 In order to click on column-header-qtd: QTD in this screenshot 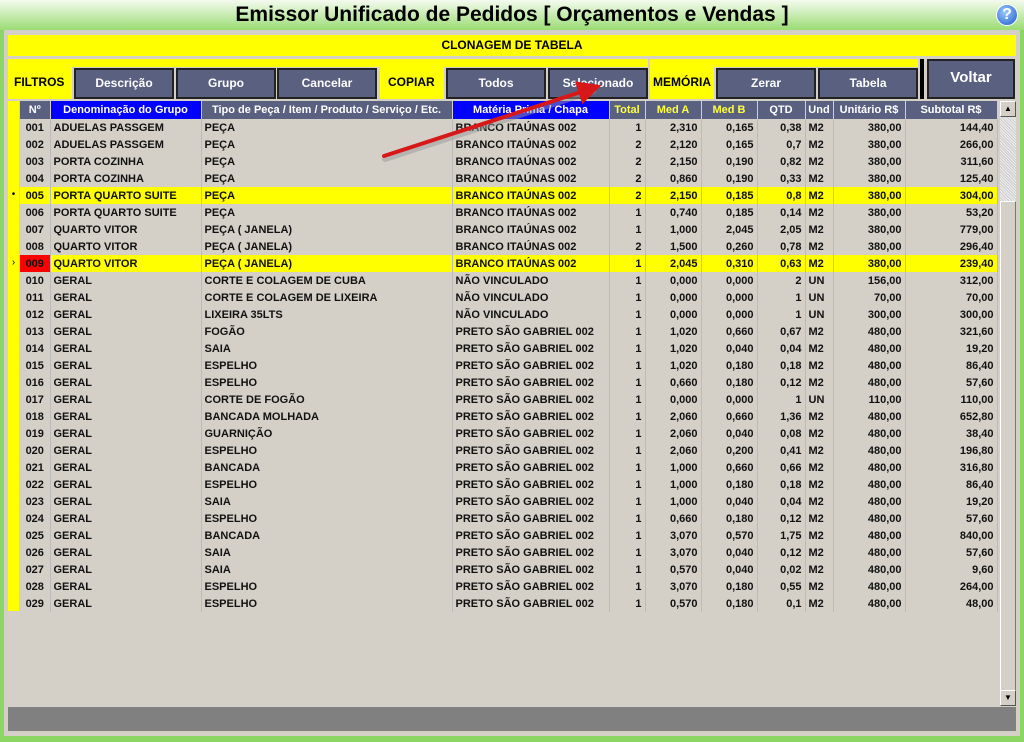, I will do `click(781, 110)`.